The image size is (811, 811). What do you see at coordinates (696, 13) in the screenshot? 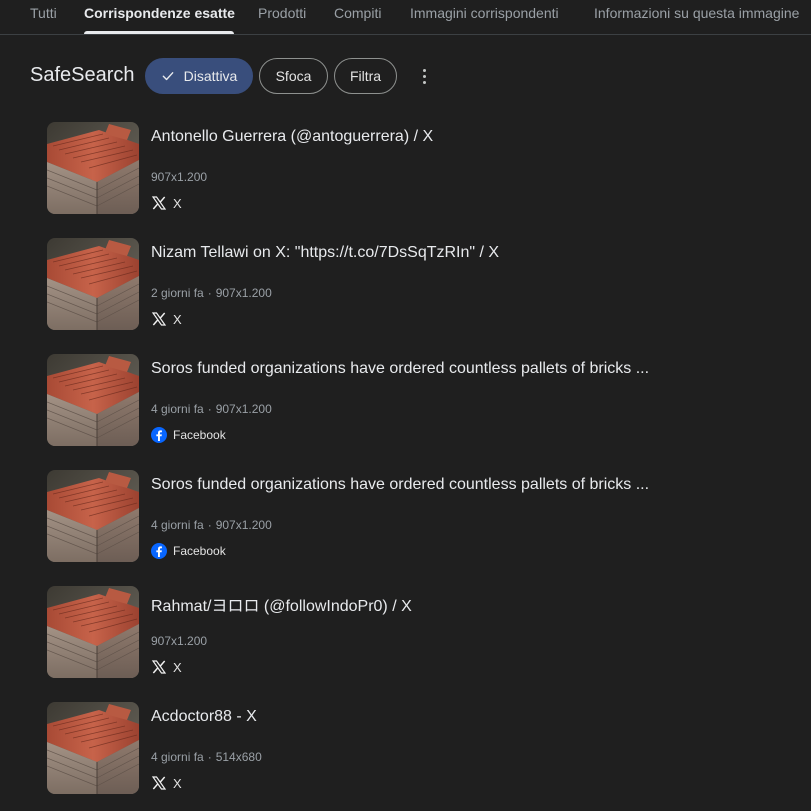
I see `tab-informazioni-immagine: Informazioni su questa immagine` at bounding box center [696, 13].